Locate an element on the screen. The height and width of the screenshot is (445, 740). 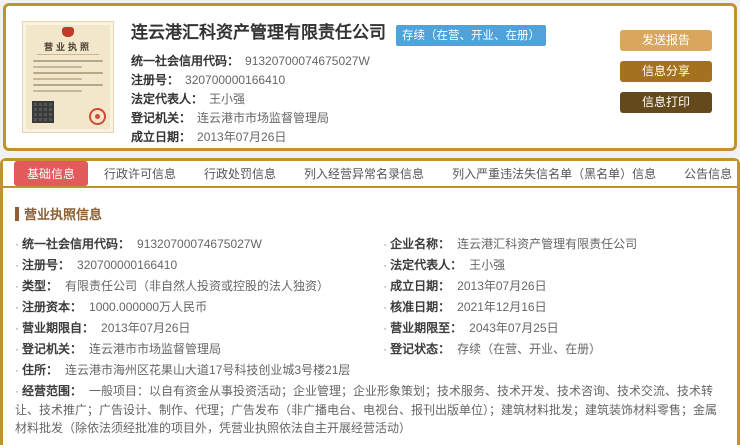
tab-administrative-license: 行政许可信息 is located at coordinates (140, 173).